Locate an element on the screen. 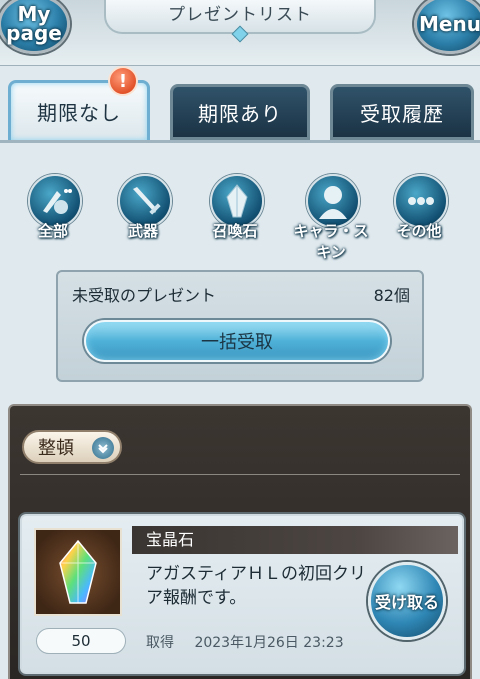 The image size is (480, 679). tab-label: 受取履歴 is located at coordinates (402, 113).